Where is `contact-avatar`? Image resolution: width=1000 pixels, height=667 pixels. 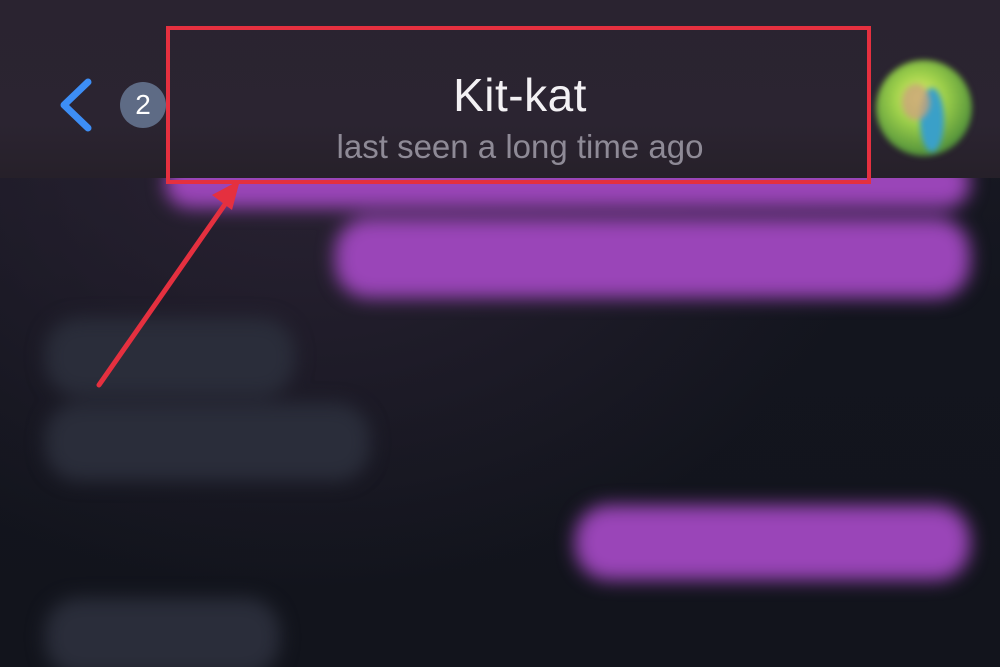 contact-avatar is located at coordinates (924, 108).